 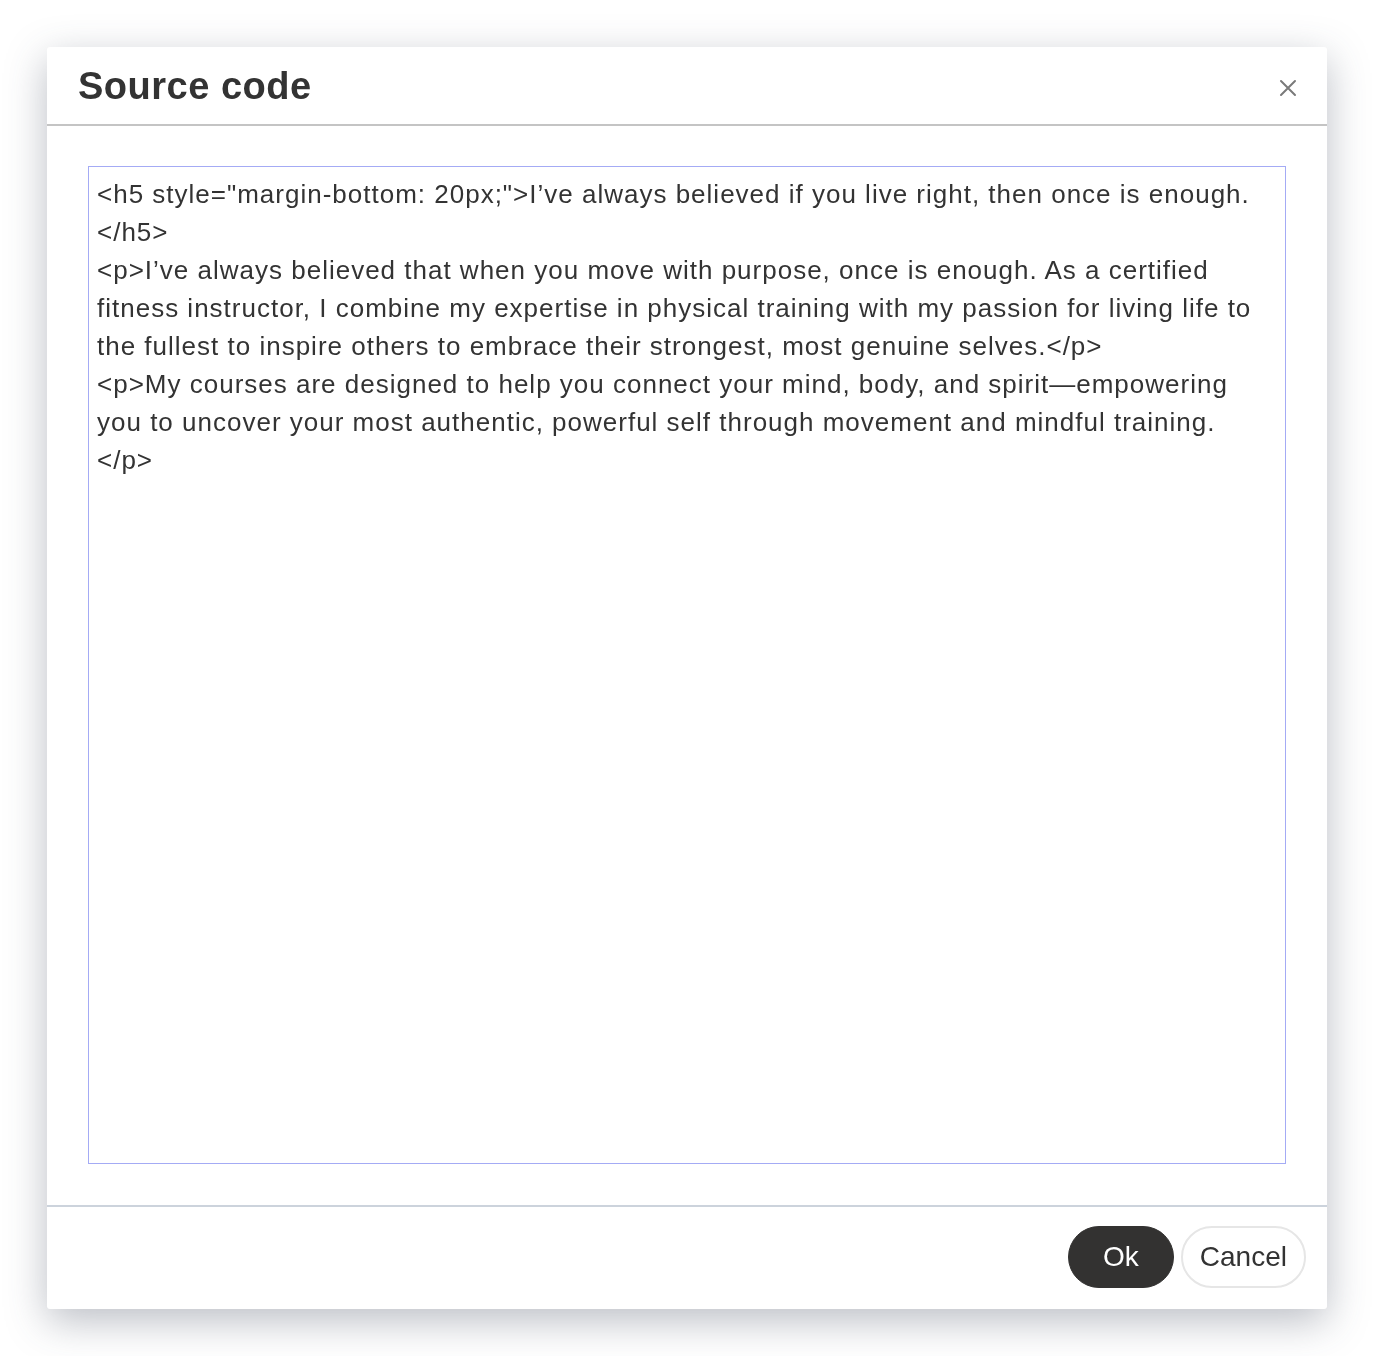 I want to click on dialog-title: Source code, so click(x=195, y=85).